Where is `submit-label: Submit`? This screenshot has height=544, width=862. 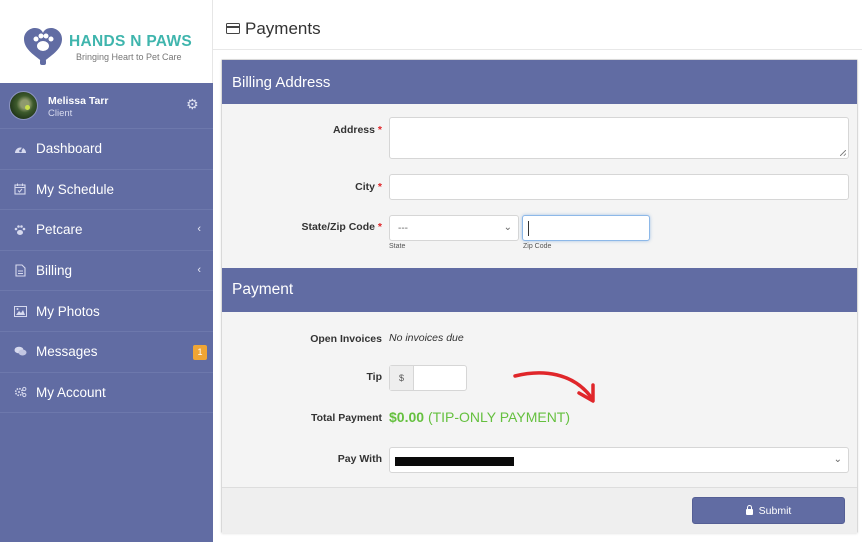 submit-label: Submit is located at coordinates (775, 510).